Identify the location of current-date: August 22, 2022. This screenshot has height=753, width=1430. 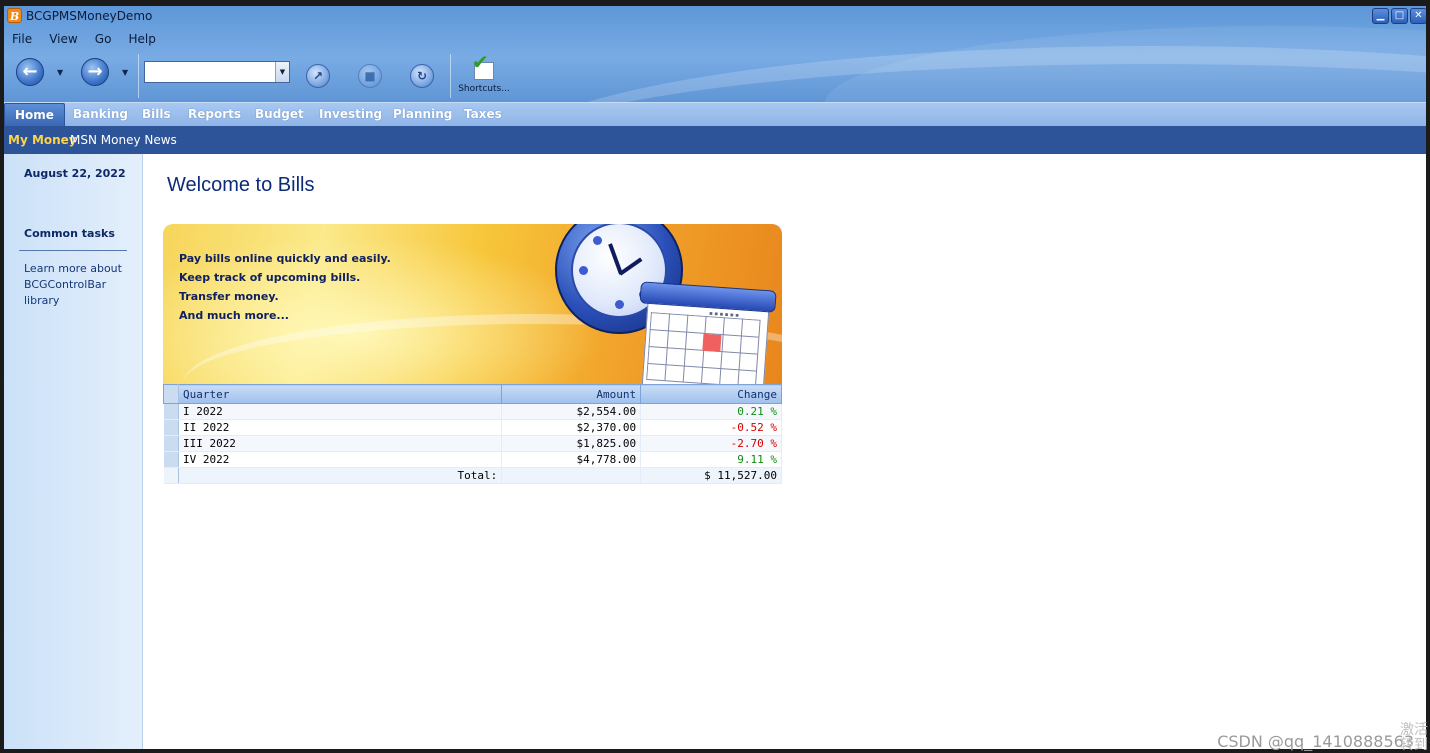
(75, 173).